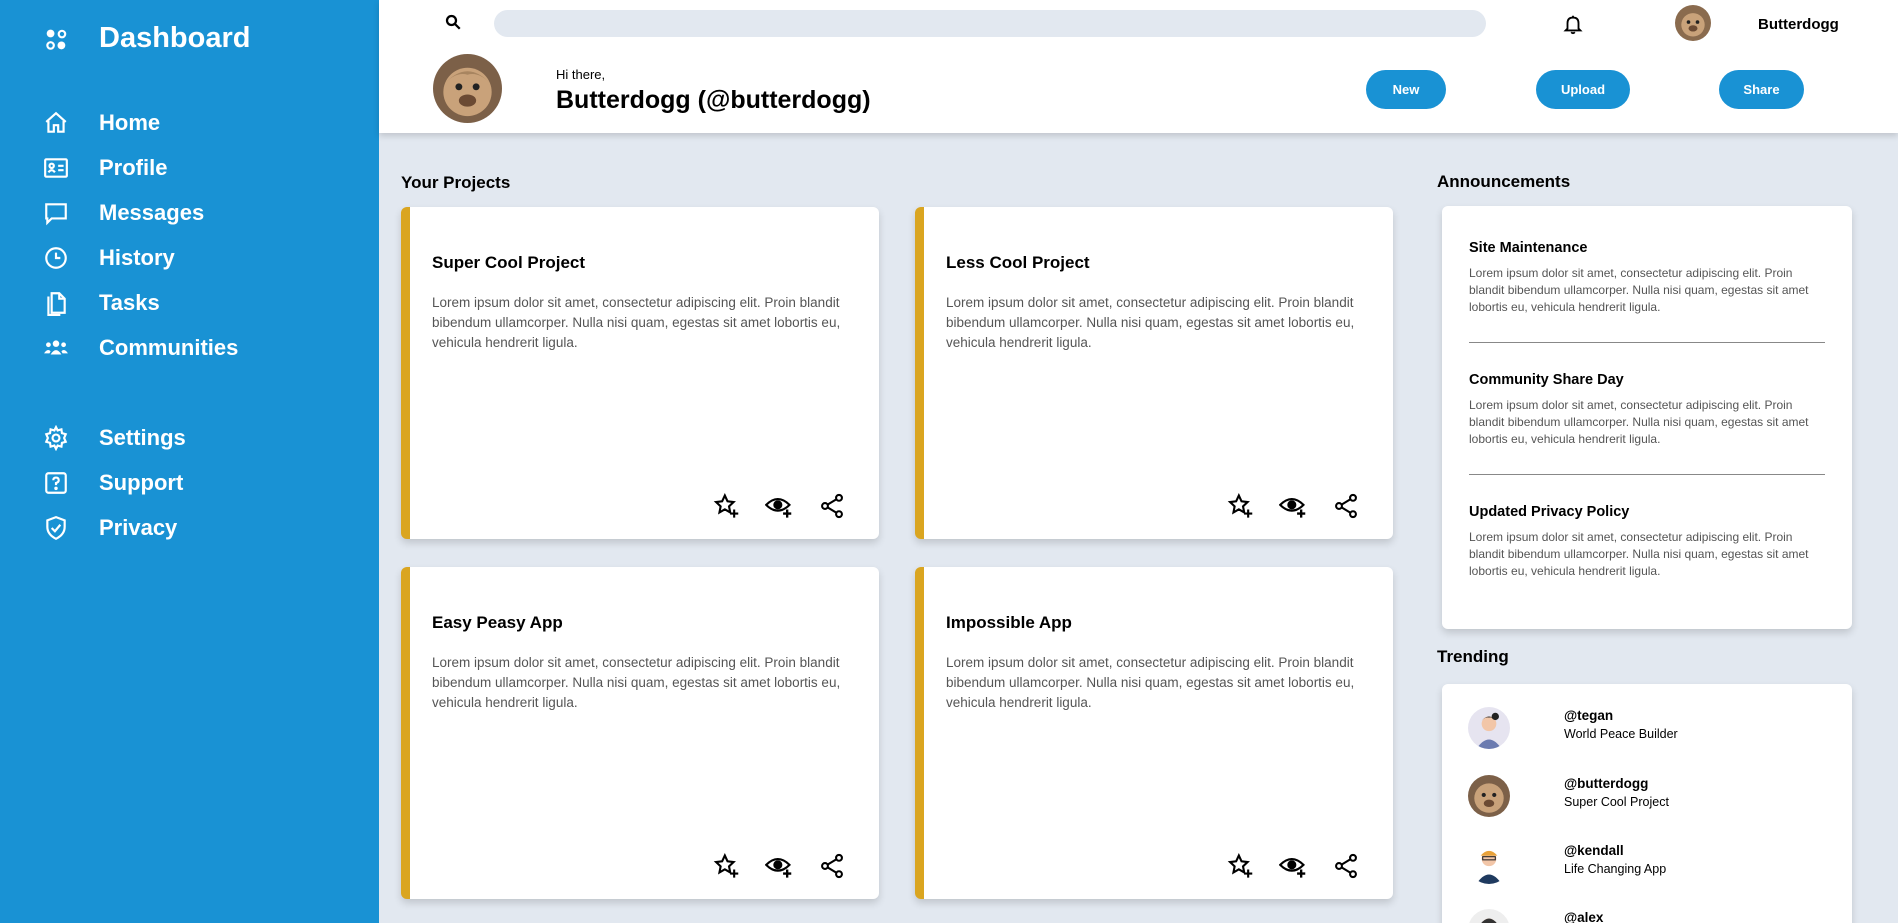  Describe the element at coordinates (152, 212) in the screenshot. I see `sidebar-item-label: Messages` at that location.